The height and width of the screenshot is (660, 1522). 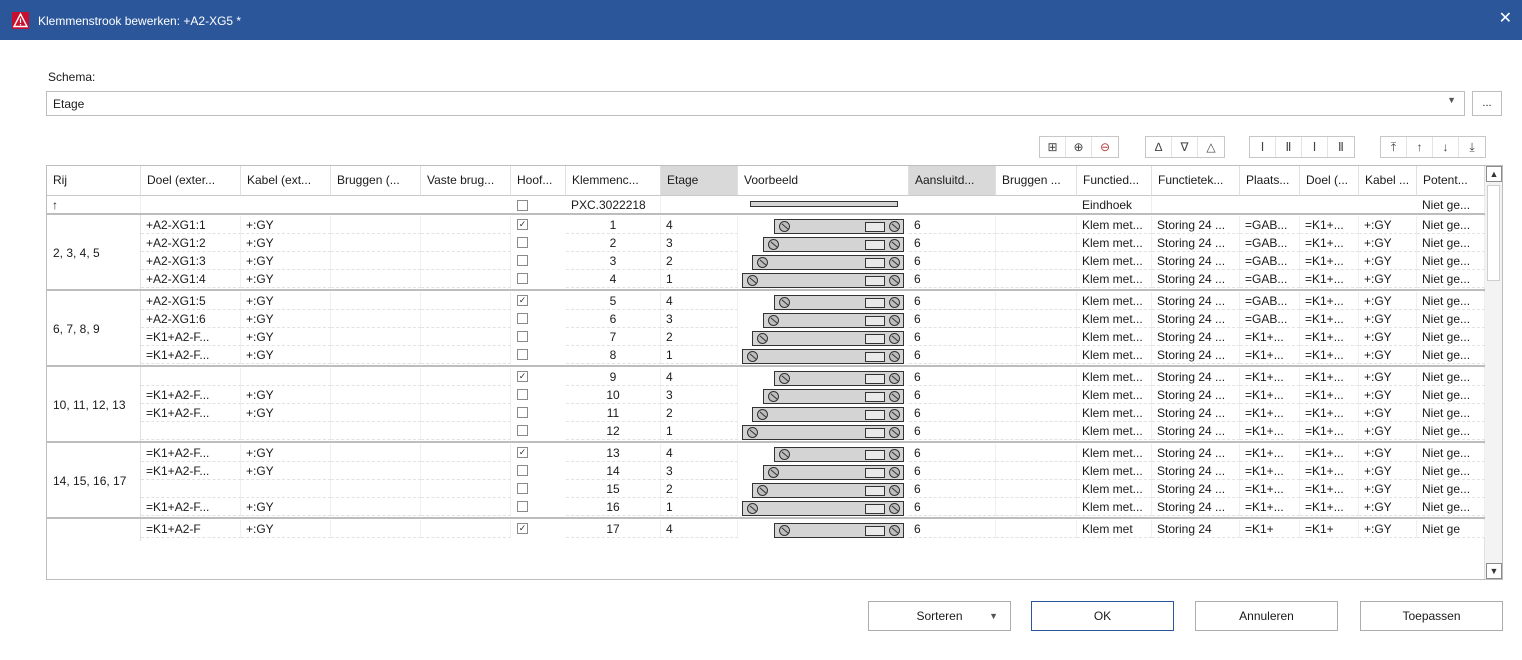 I want to click on chevron-down-icon: ▼, so click(x=993, y=616).